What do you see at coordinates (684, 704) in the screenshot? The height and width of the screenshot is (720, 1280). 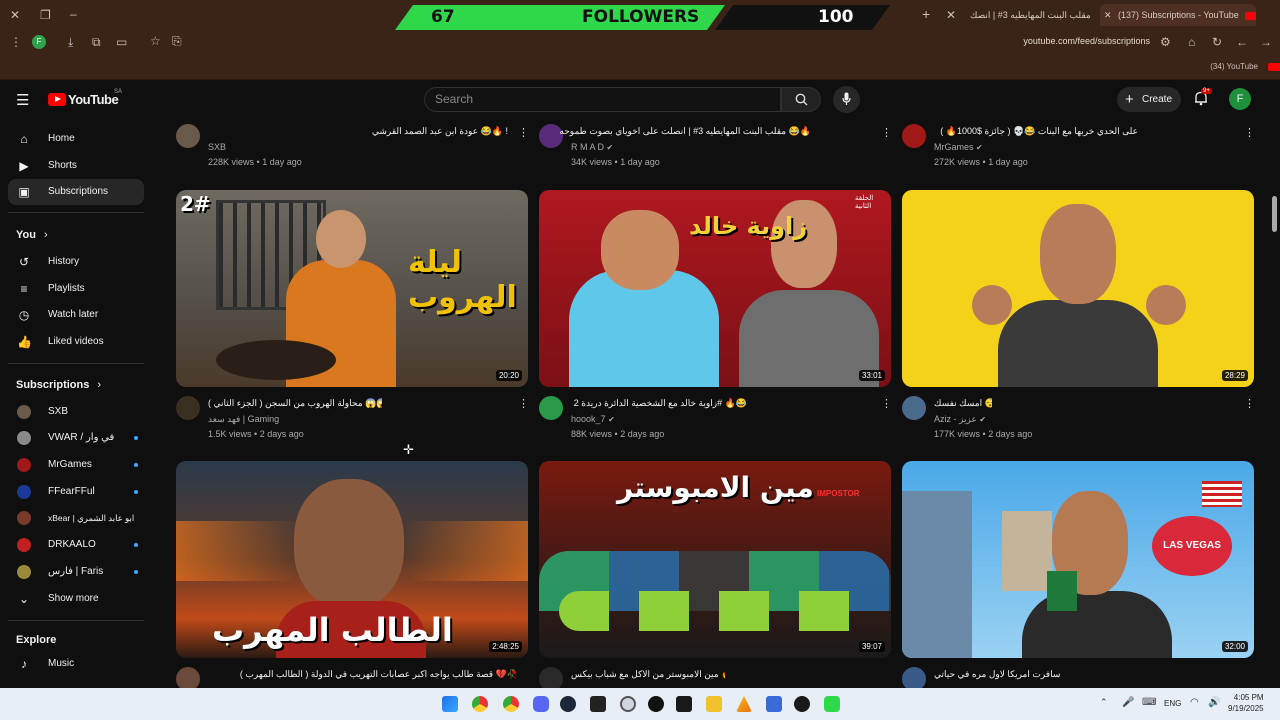 I see `xbox-icon` at bounding box center [684, 704].